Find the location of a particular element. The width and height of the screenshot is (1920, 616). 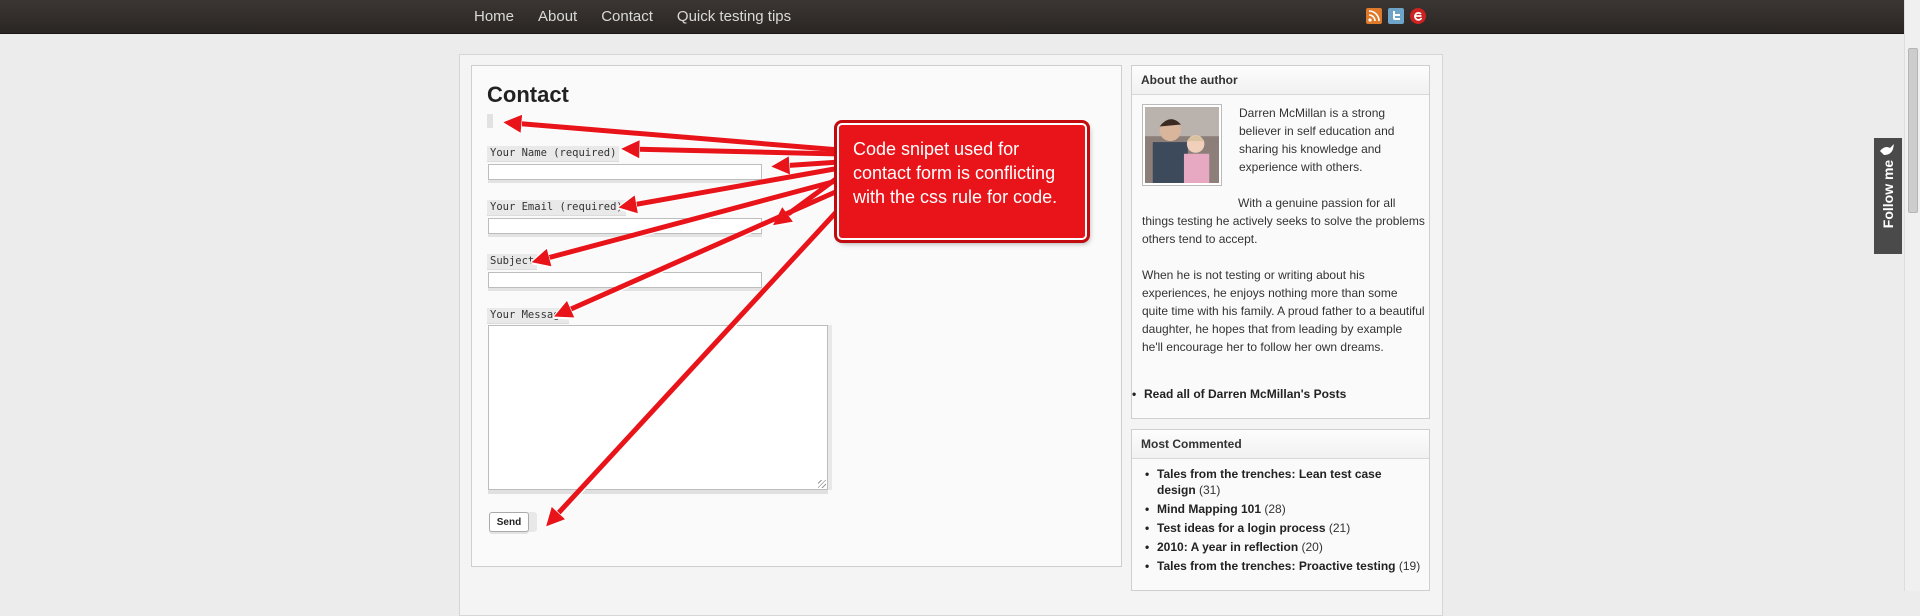

social-icons is located at coordinates (1396, 16).